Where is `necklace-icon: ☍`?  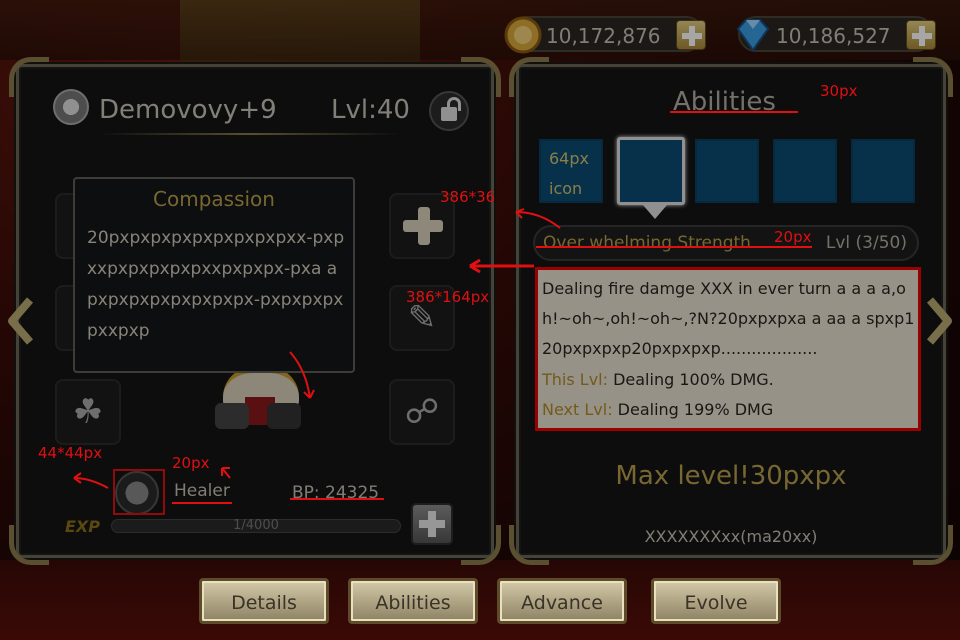
necklace-icon: ☍ is located at coordinates (422, 412).